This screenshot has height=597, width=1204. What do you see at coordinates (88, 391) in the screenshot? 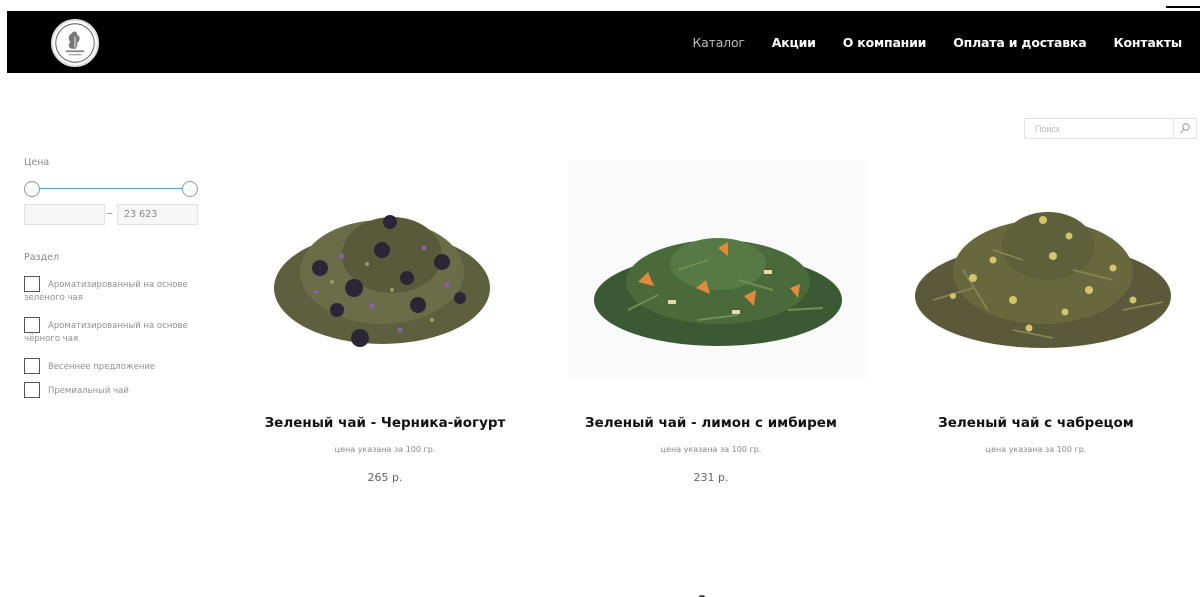
I see `filter-label: Премиальный чай` at bounding box center [88, 391].